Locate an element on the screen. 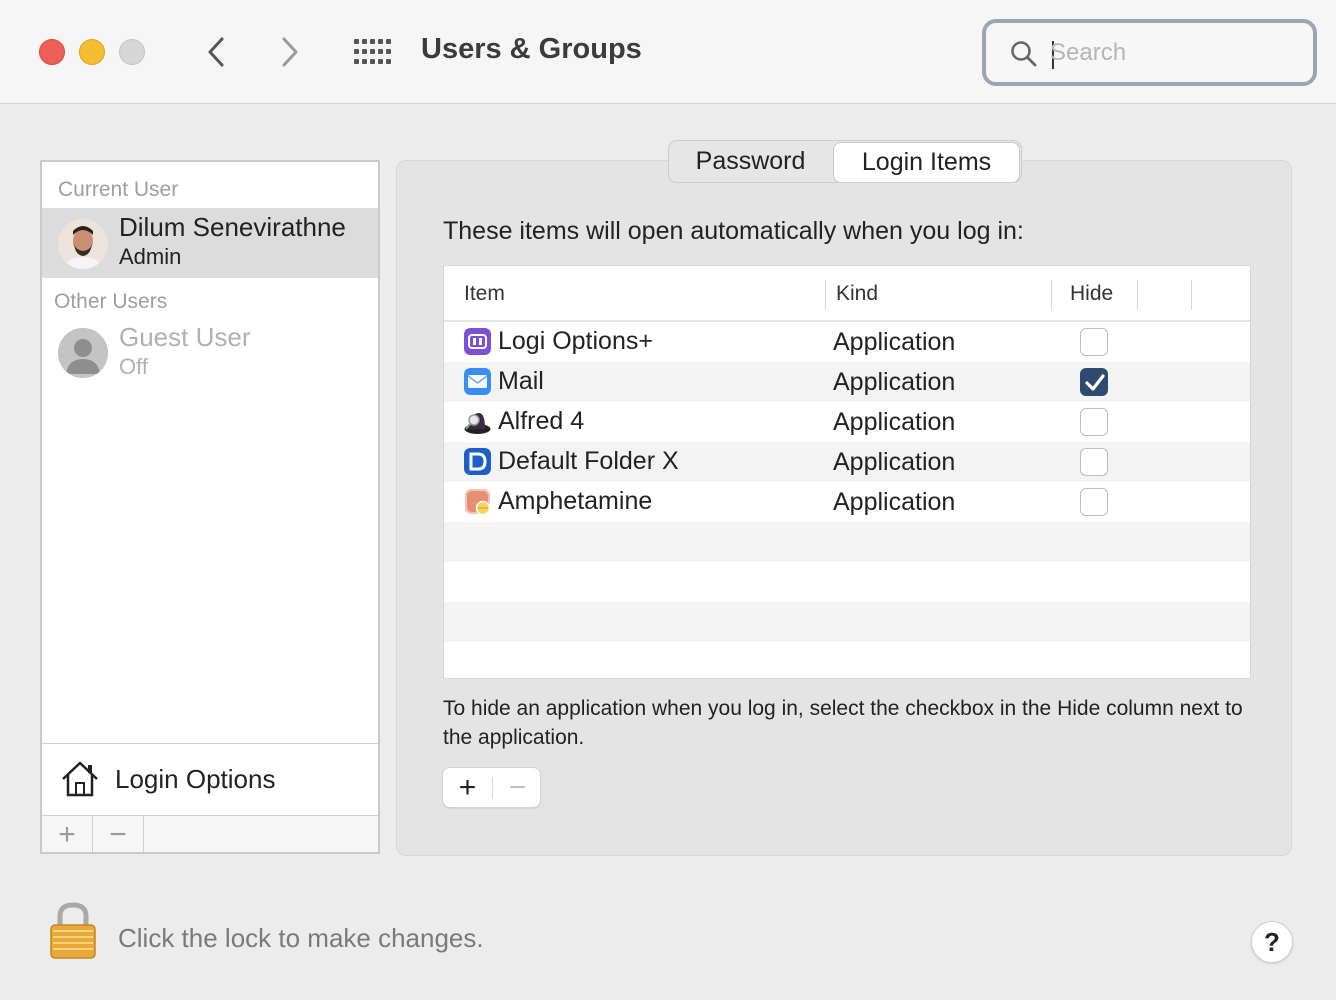 The height and width of the screenshot is (1000, 1336). logi-options-icon is located at coordinates (477, 341).